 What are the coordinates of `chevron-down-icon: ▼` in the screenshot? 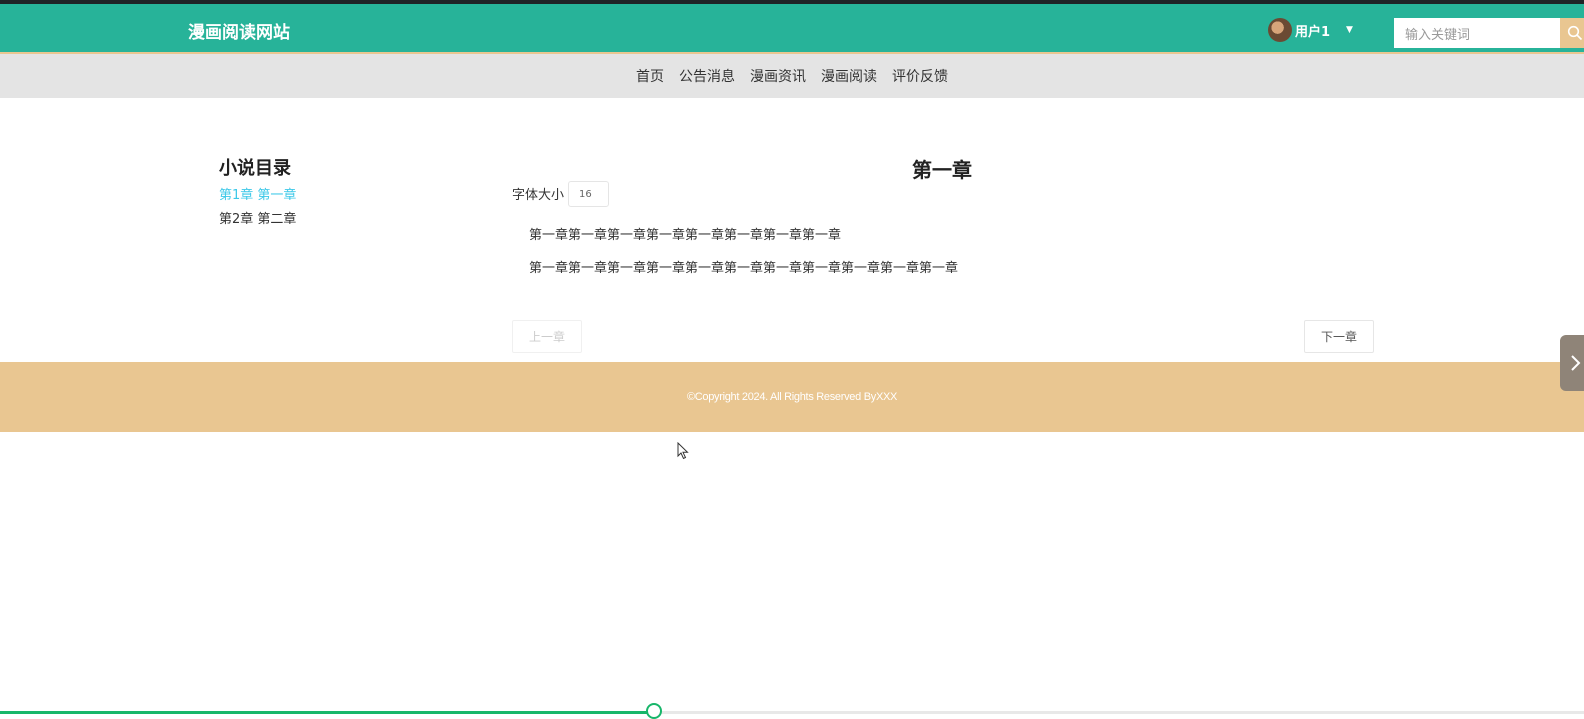 It's located at (1349, 30).